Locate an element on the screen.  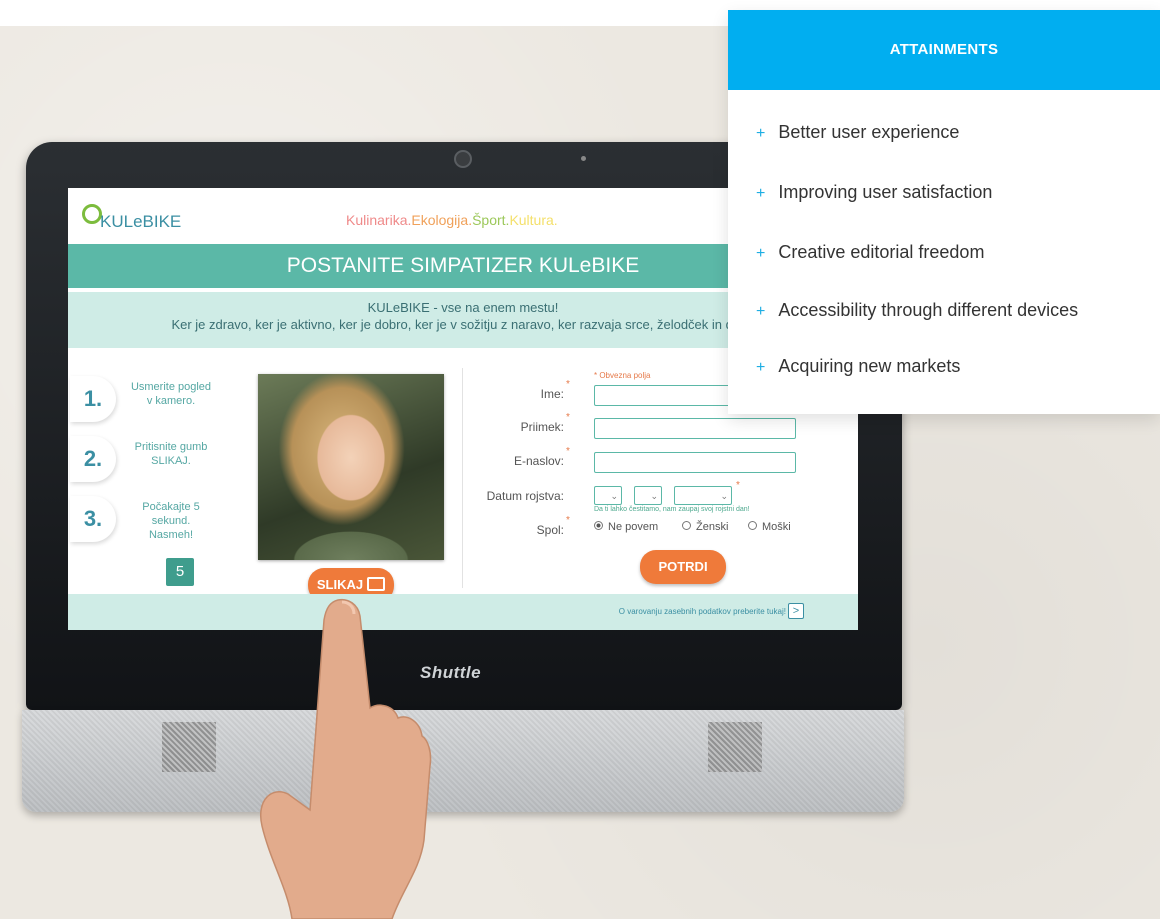
step-text: Pritisnite gumb SLIKAJ. is located at coordinates (171, 454).